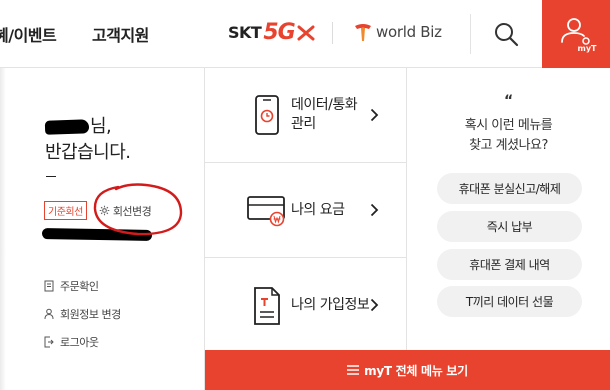  Describe the element at coordinates (87, 140) in the screenshot. I see `greeting: 님, 반갑습니다.` at that location.